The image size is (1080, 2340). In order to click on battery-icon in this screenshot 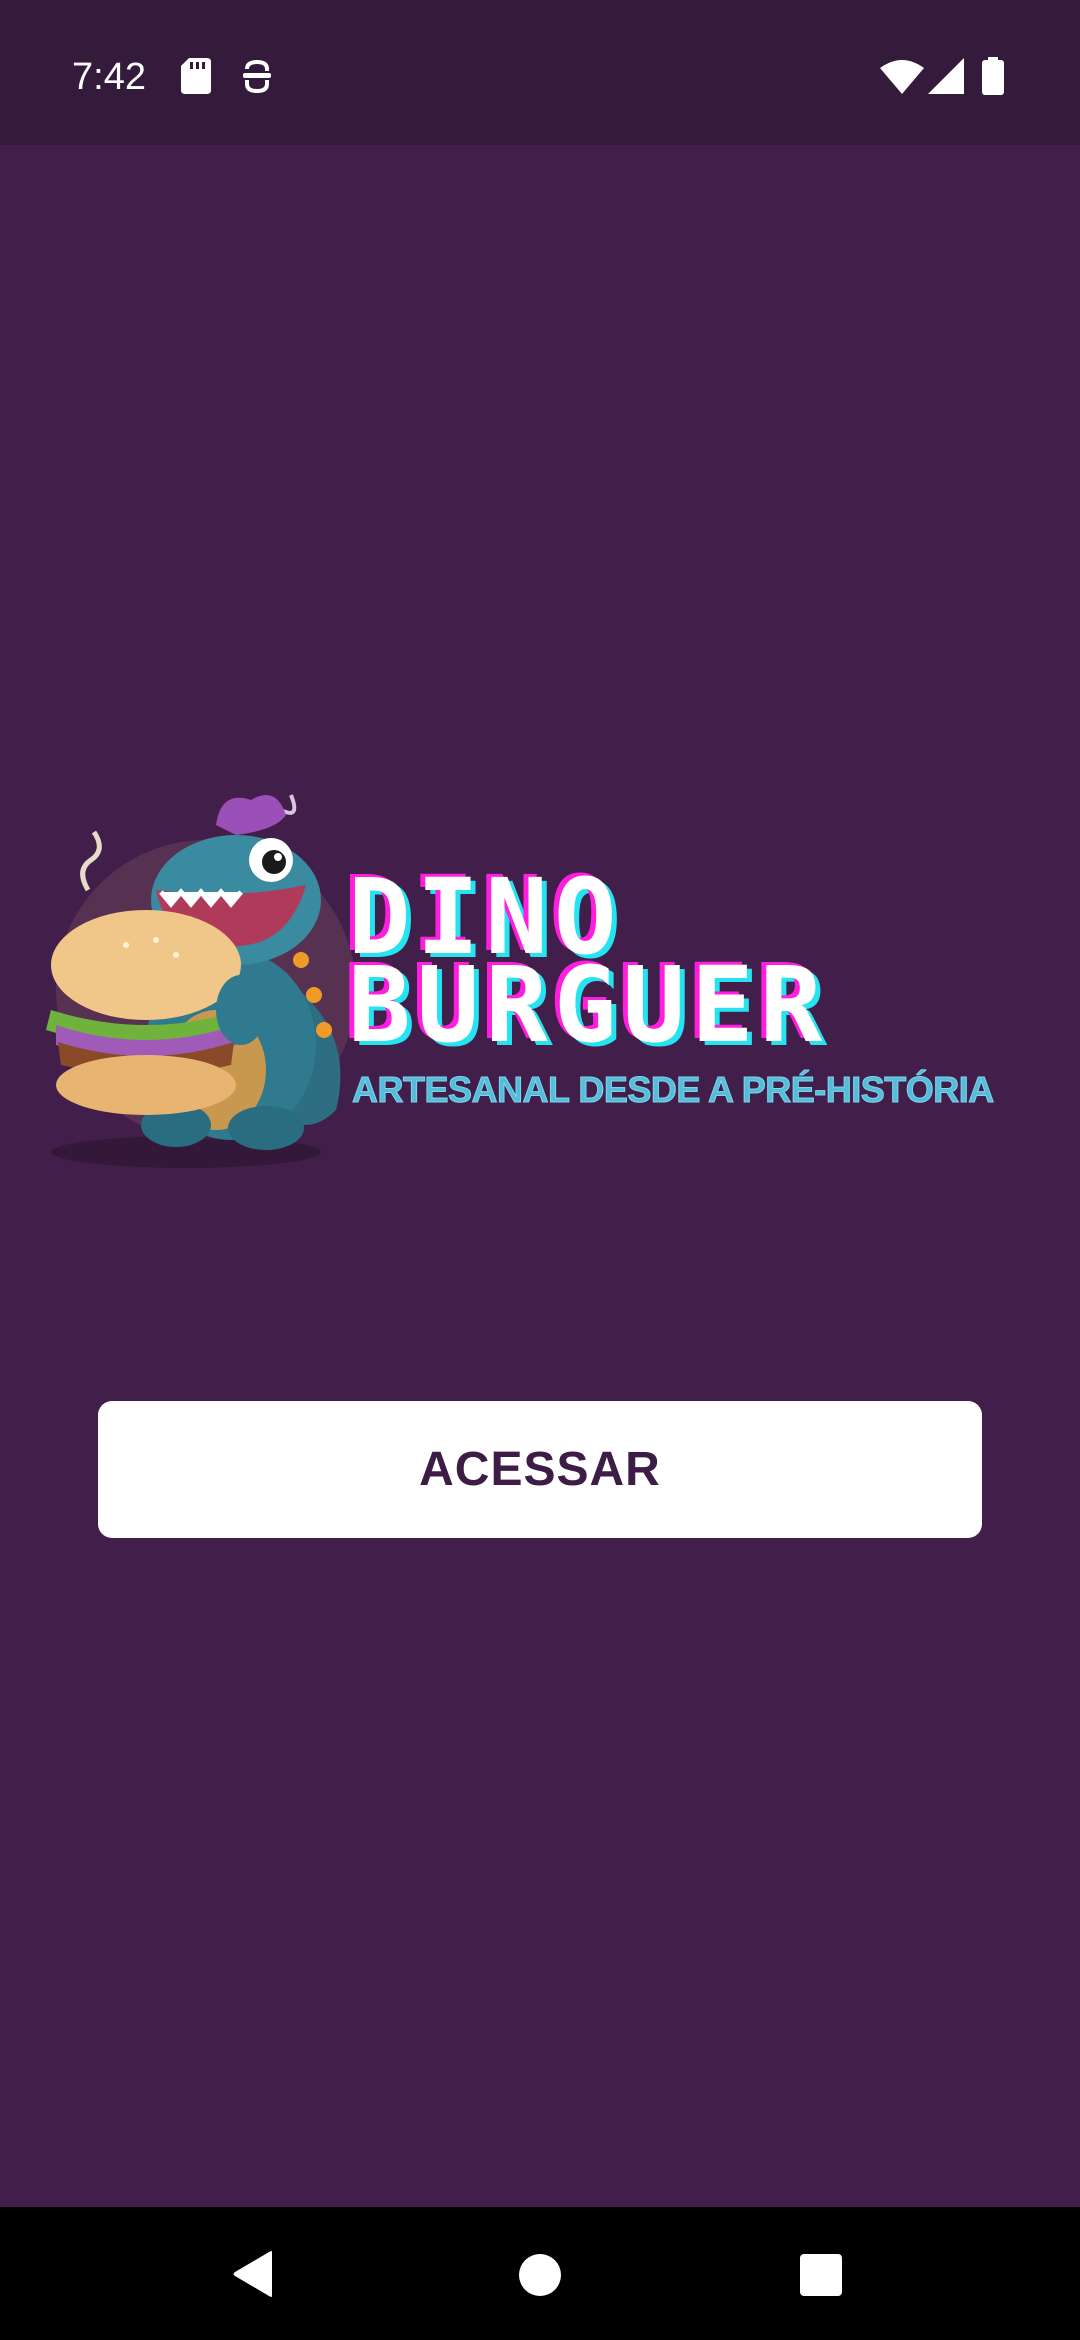, I will do `click(993, 76)`.